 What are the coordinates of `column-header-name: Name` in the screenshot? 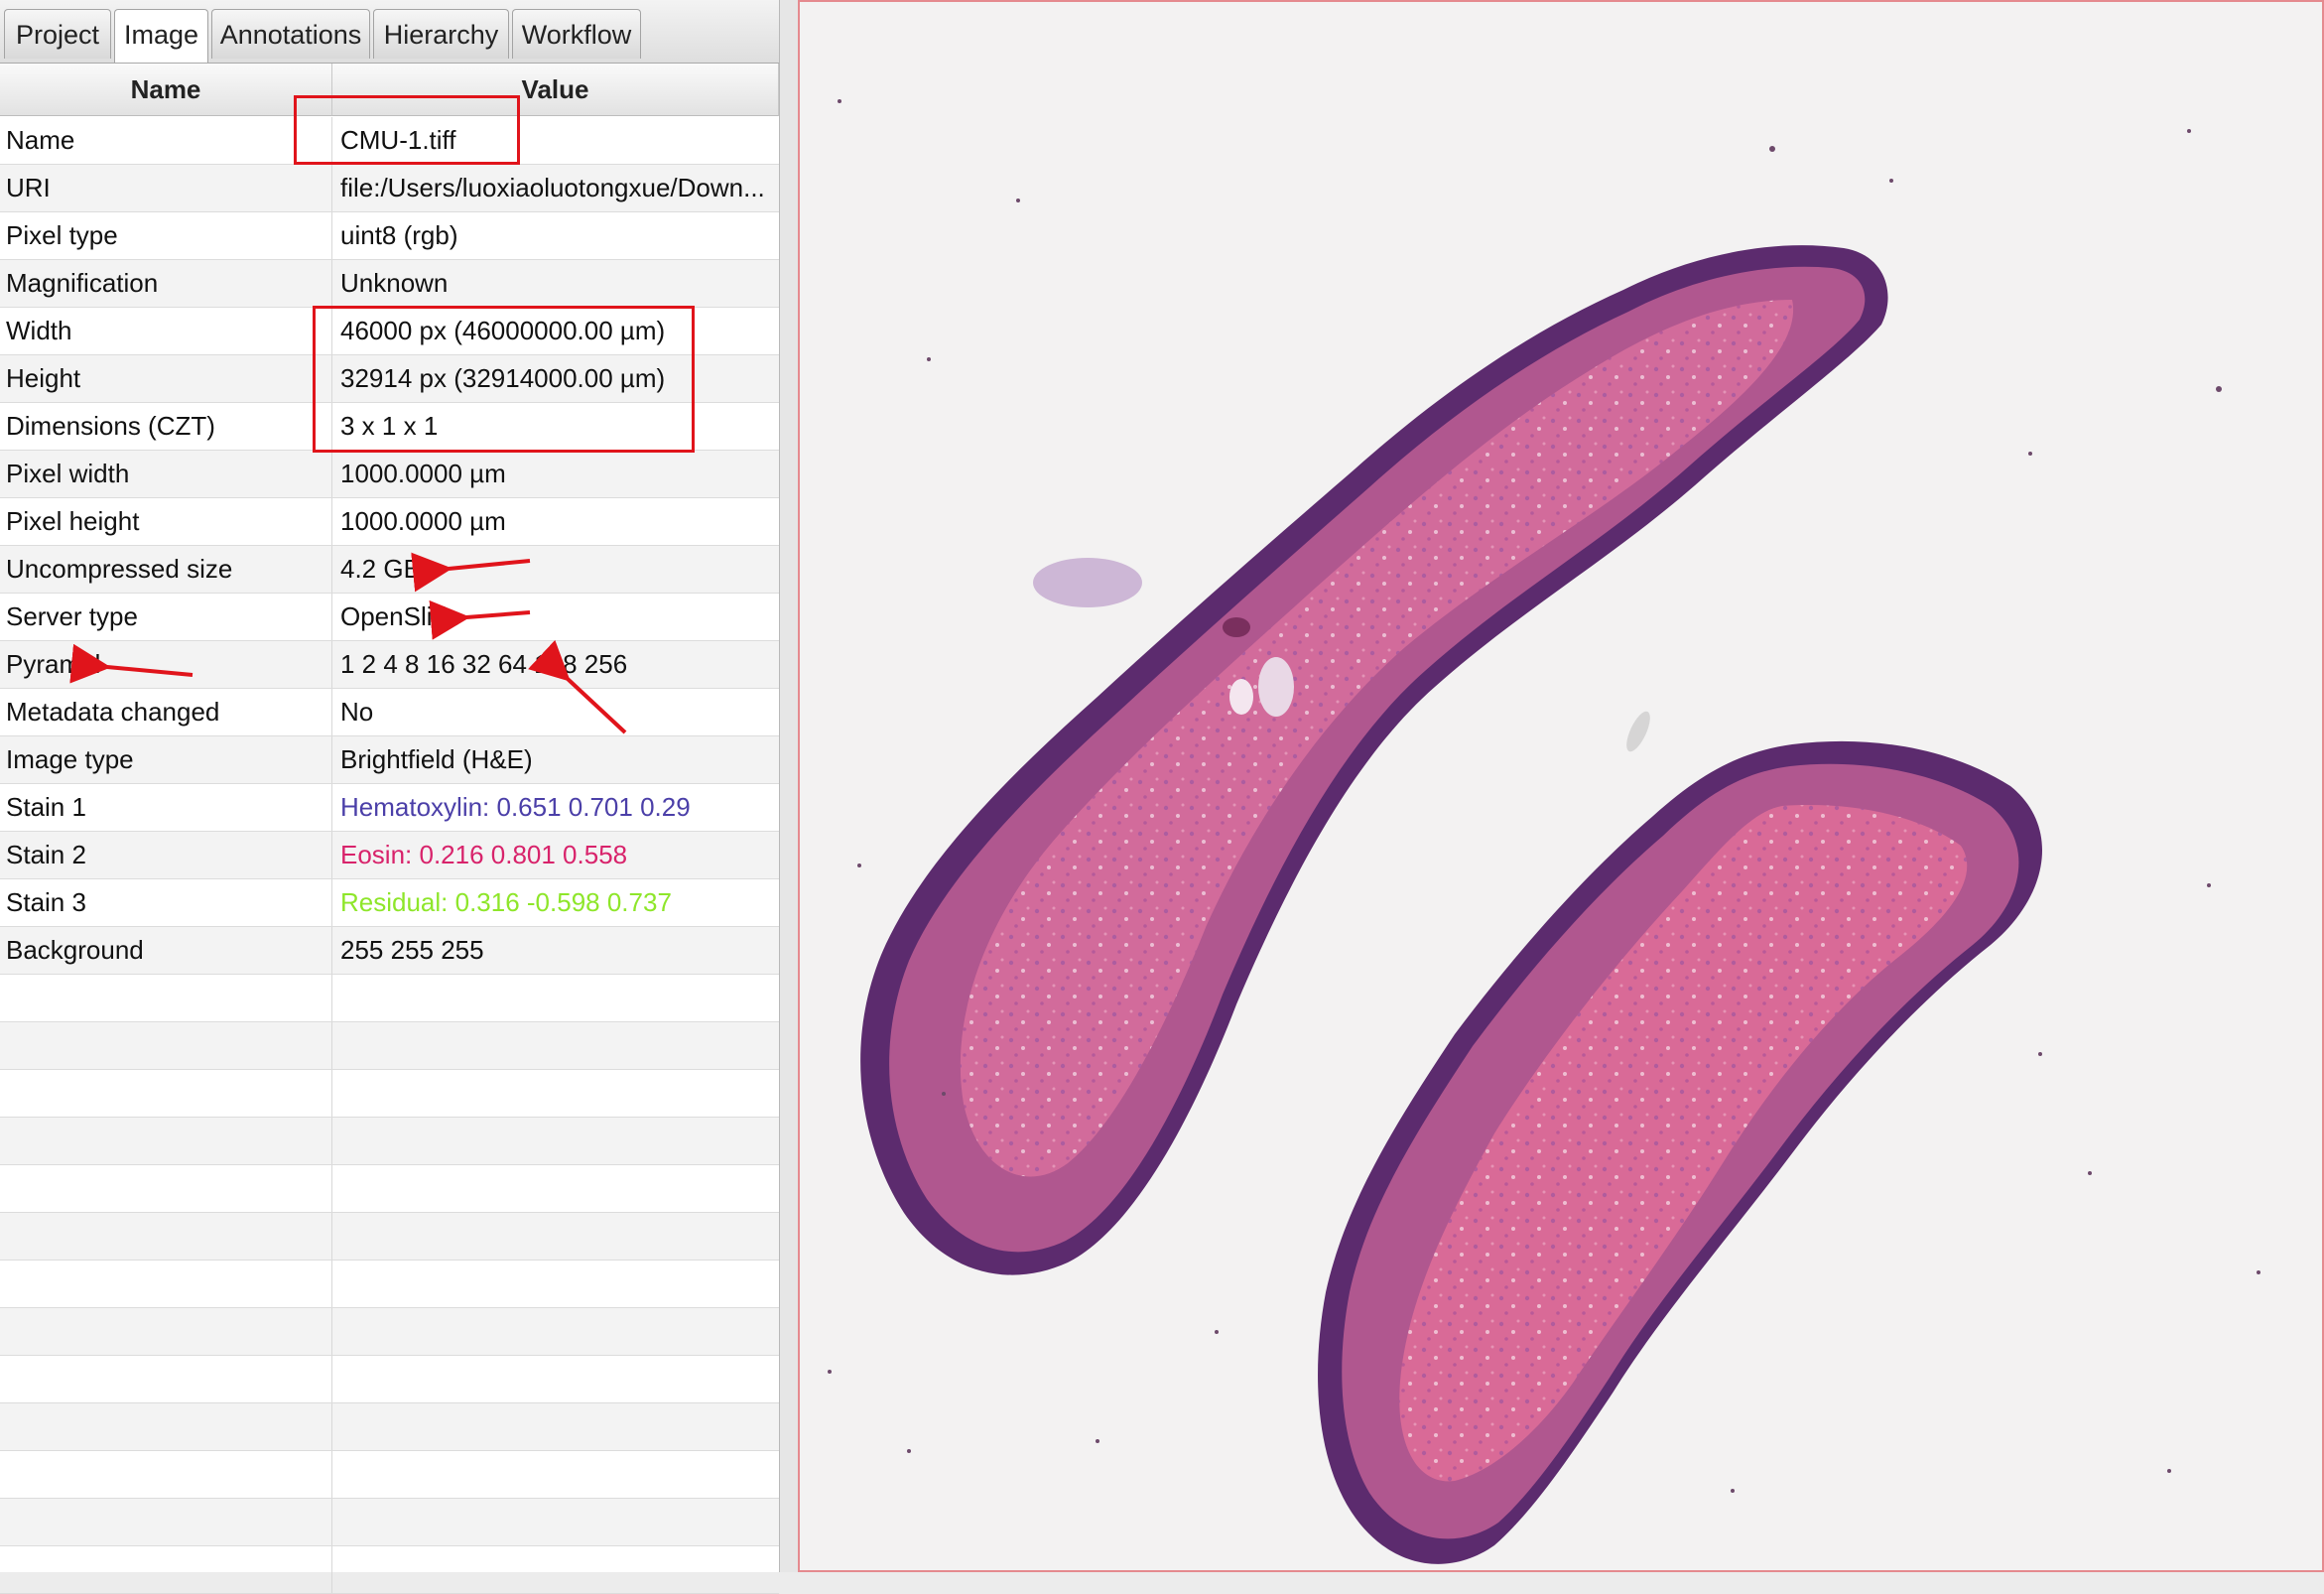 It's located at (166, 90).